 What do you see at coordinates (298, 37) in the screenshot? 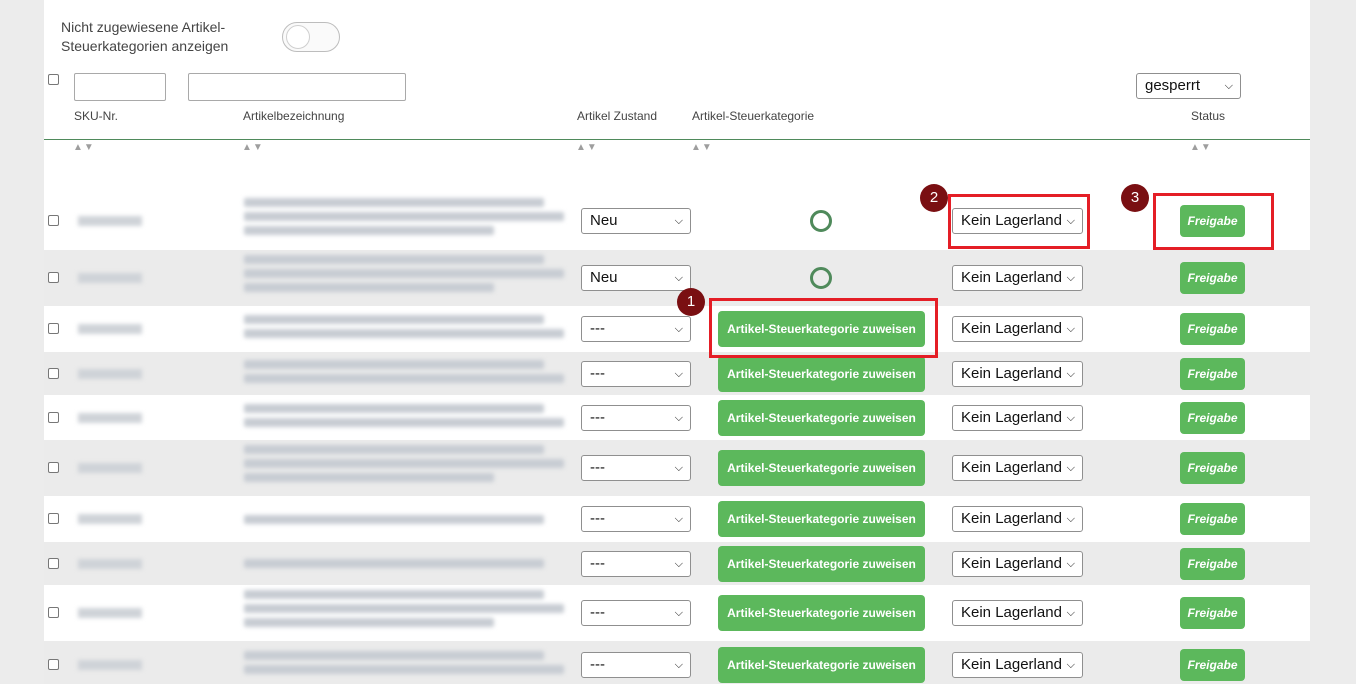
I see `toggle-knob` at bounding box center [298, 37].